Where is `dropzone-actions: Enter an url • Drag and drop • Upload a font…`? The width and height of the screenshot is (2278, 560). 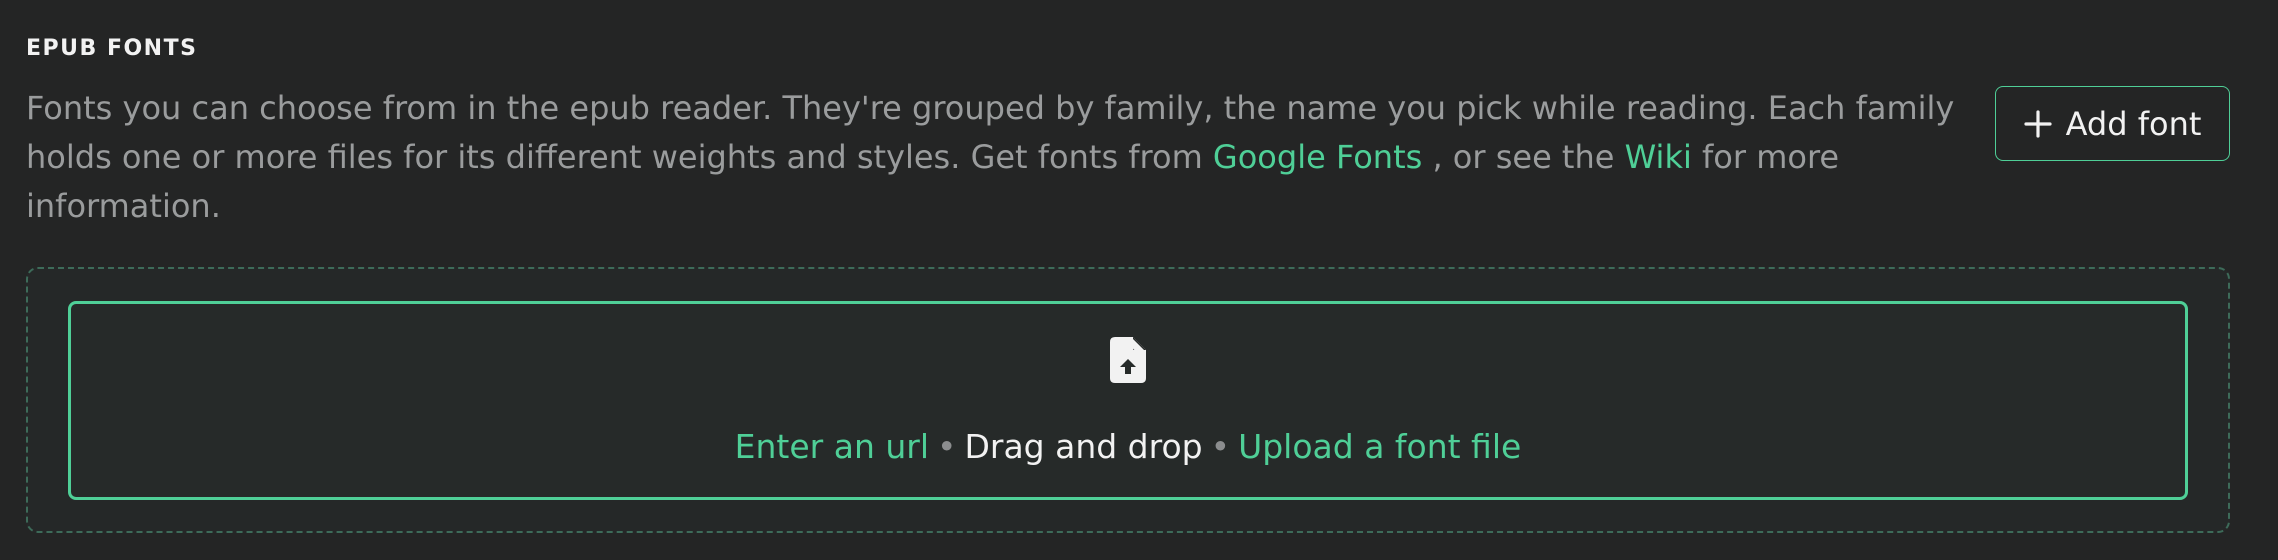
dropzone-actions: Enter an url • Drag and drop • Upload a font… is located at coordinates (1128, 447).